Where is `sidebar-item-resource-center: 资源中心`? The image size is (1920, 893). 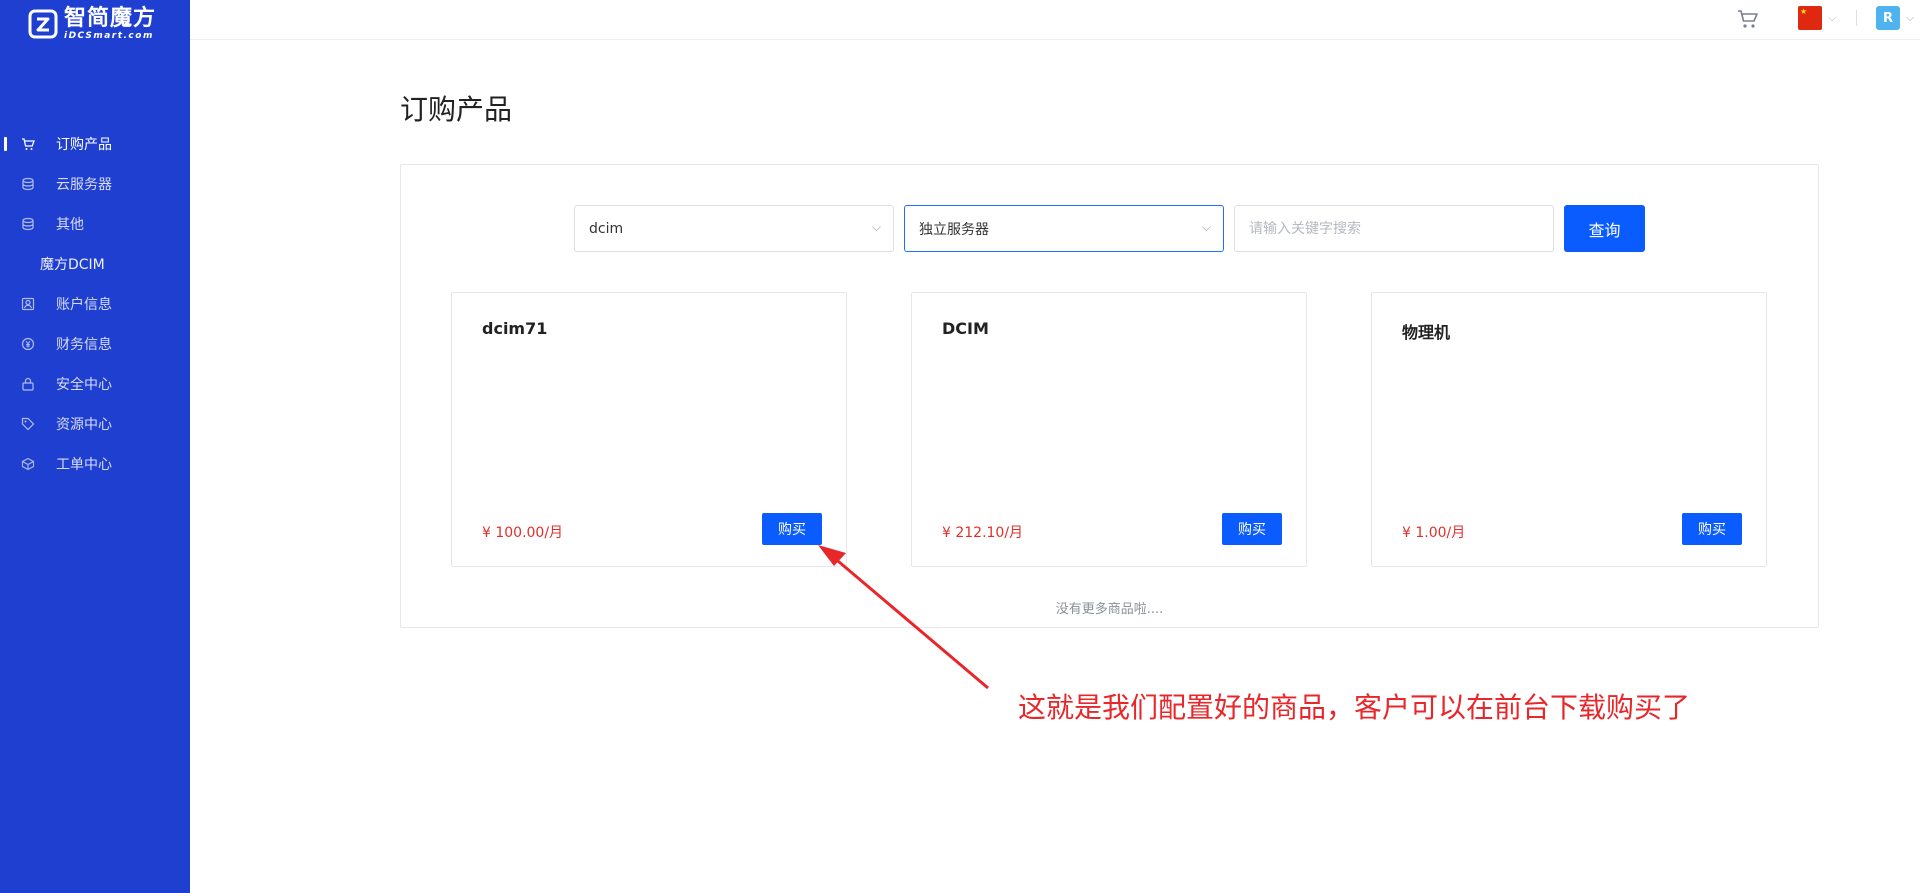 sidebar-item-resource-center: 资源中心 is located at coordinates (95, 424).